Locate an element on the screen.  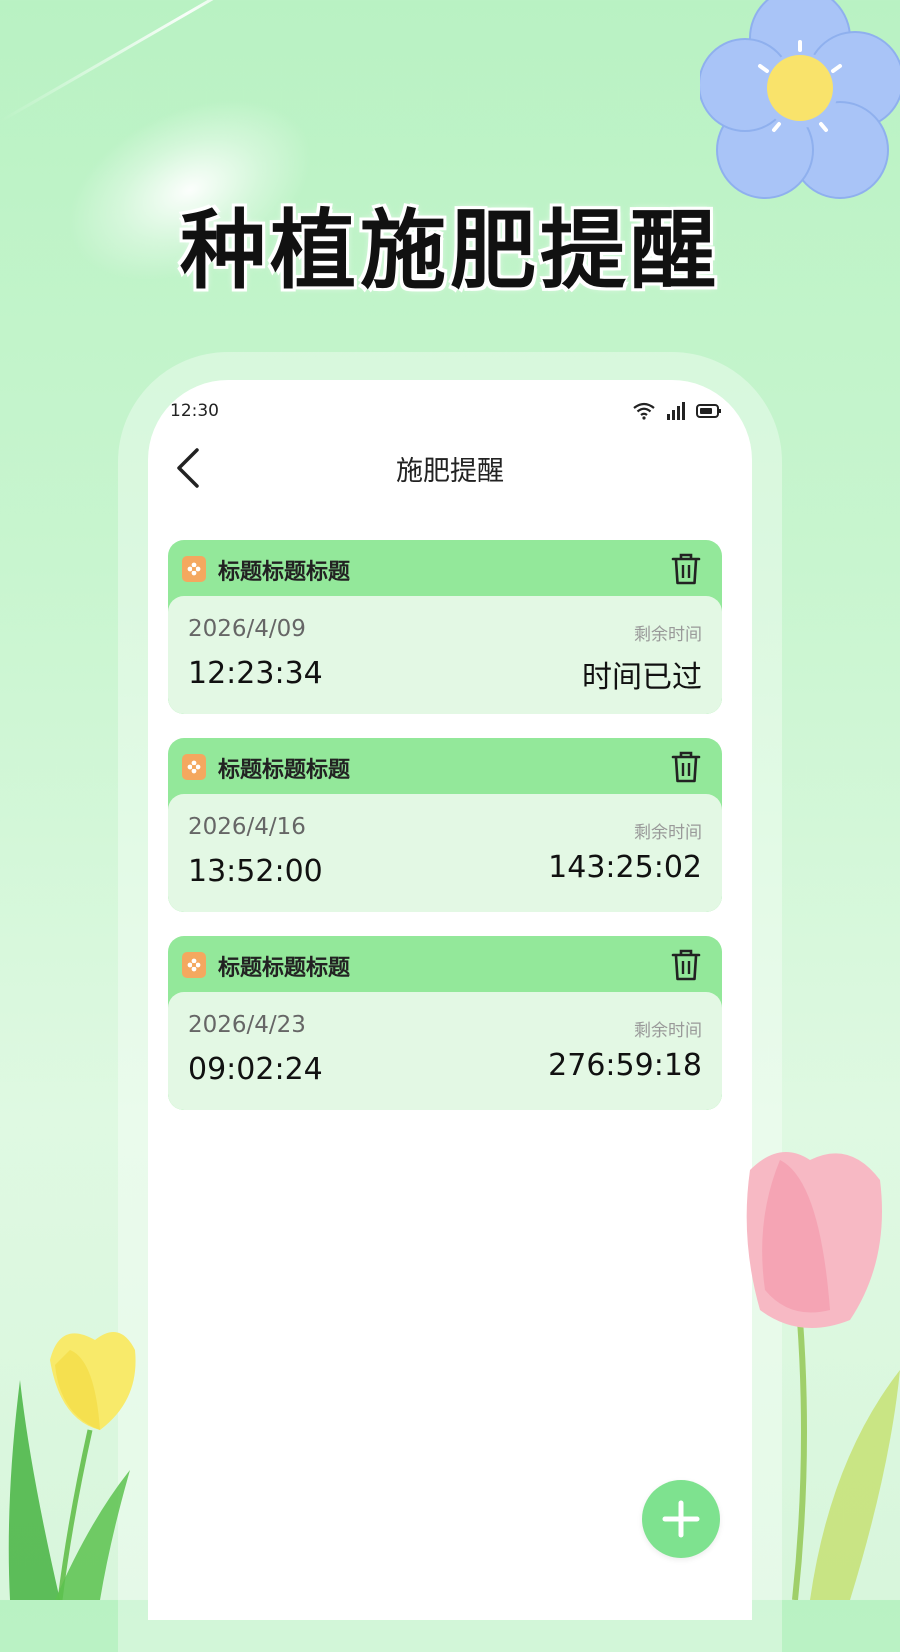
card-body: 2026/4/16 13:52:00 剩余时间 143:25:02 is located at coordinates (445, 853).